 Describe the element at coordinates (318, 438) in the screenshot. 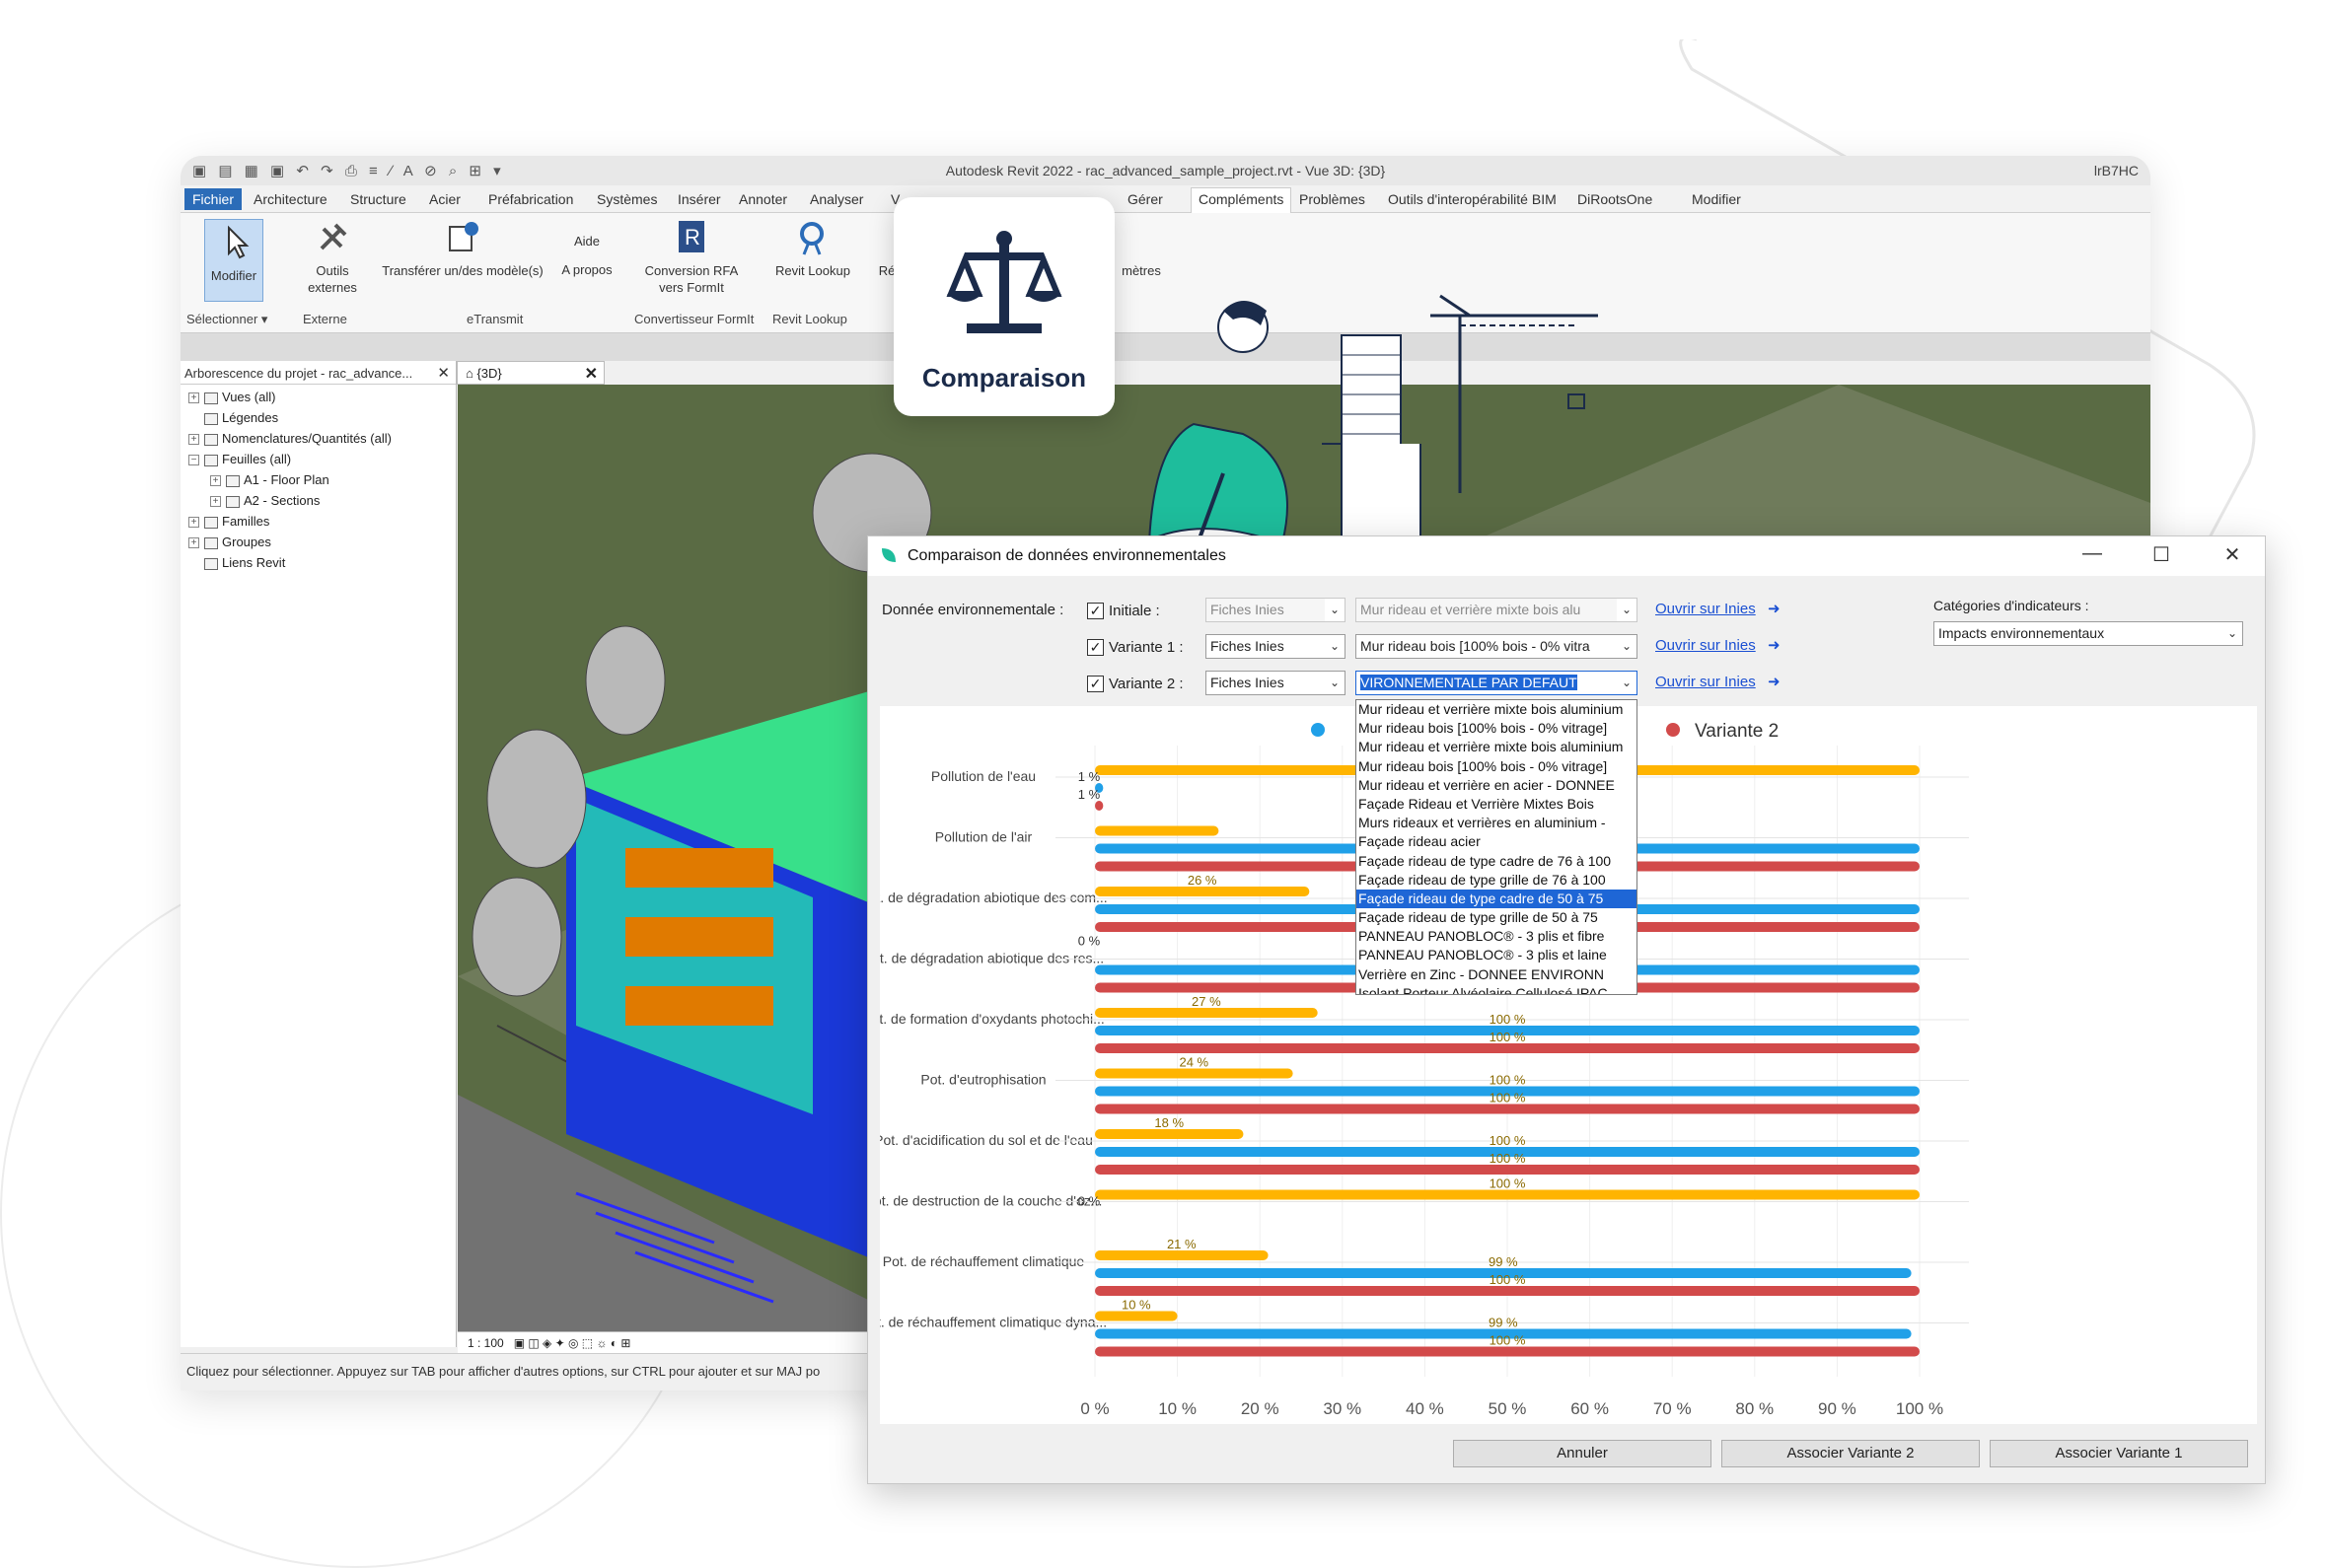

I see `tree-item: + Nomenclatures/Quantités (all)` at that location.